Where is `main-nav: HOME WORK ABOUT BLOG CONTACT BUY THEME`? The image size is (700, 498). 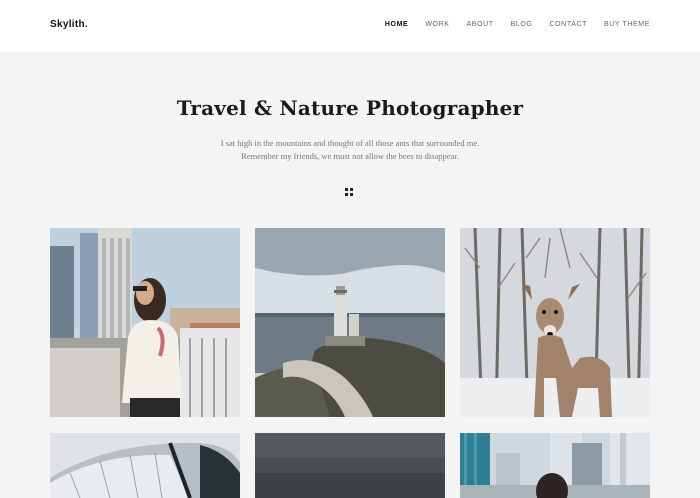 main-nav: HOME WORK ABOUT BLOG CONTACT BUY THEME is located at coordinates (517, 24).